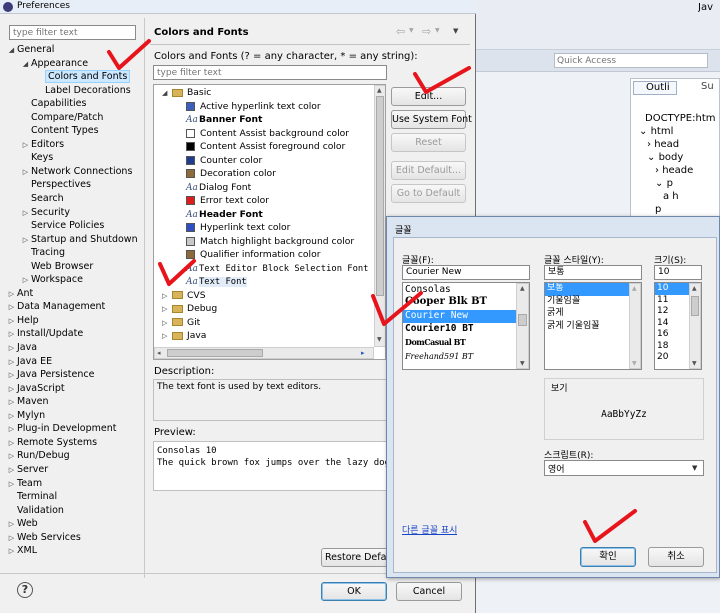 The image size is (720, 613). I want to click on forward-menu-icon: ▼, so click(437, 30).